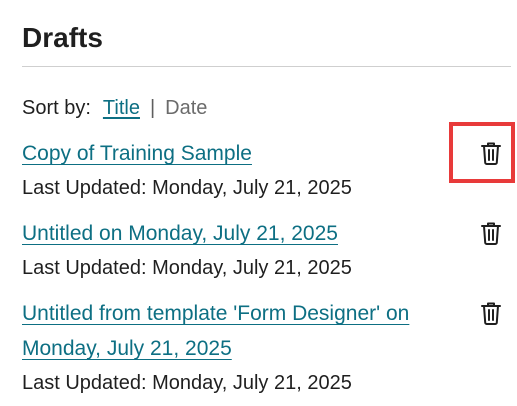  What do you see at coordinates (238, 153) in the screenshot?
I see `draft-title-link: Copy of Training Sample` at bounding box center [238, 153].